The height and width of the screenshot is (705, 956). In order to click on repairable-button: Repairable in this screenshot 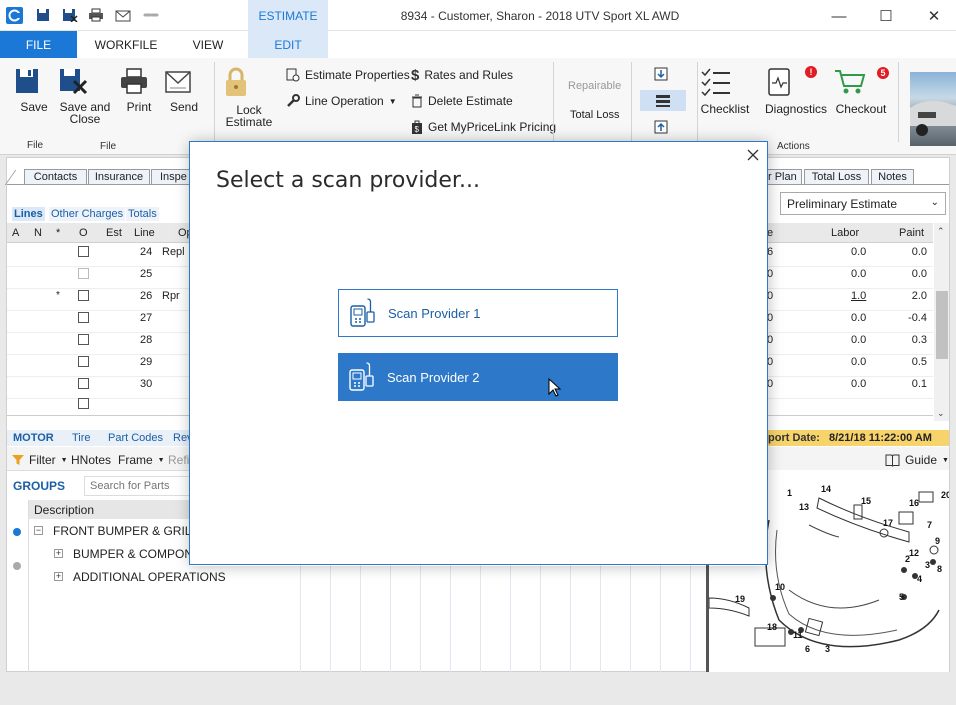, I will do `click(594, 86)`.